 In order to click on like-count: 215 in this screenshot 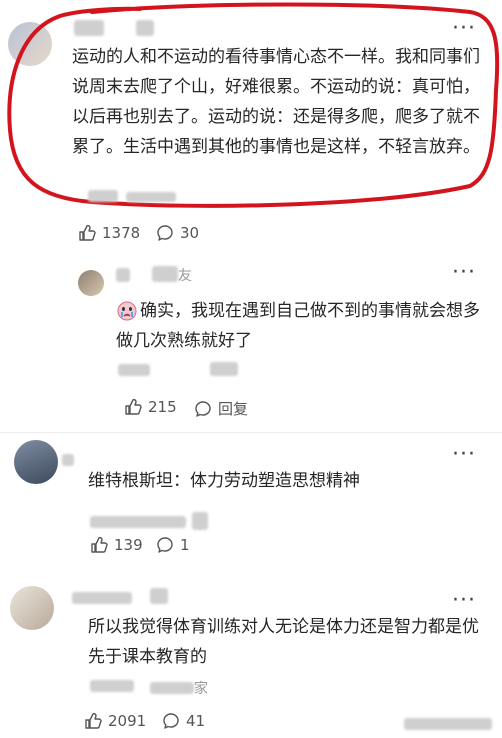, I will do `click(162, 407)`.